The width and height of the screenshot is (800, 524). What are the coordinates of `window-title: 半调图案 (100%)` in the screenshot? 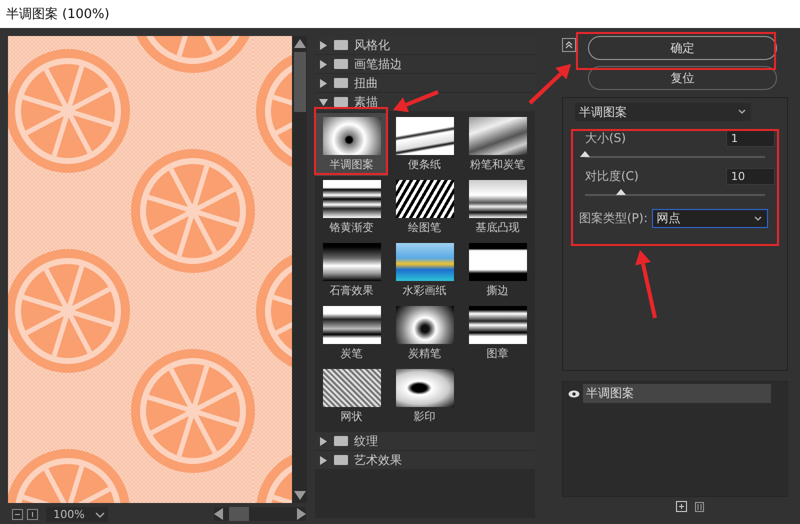 It's located at (58, 14).